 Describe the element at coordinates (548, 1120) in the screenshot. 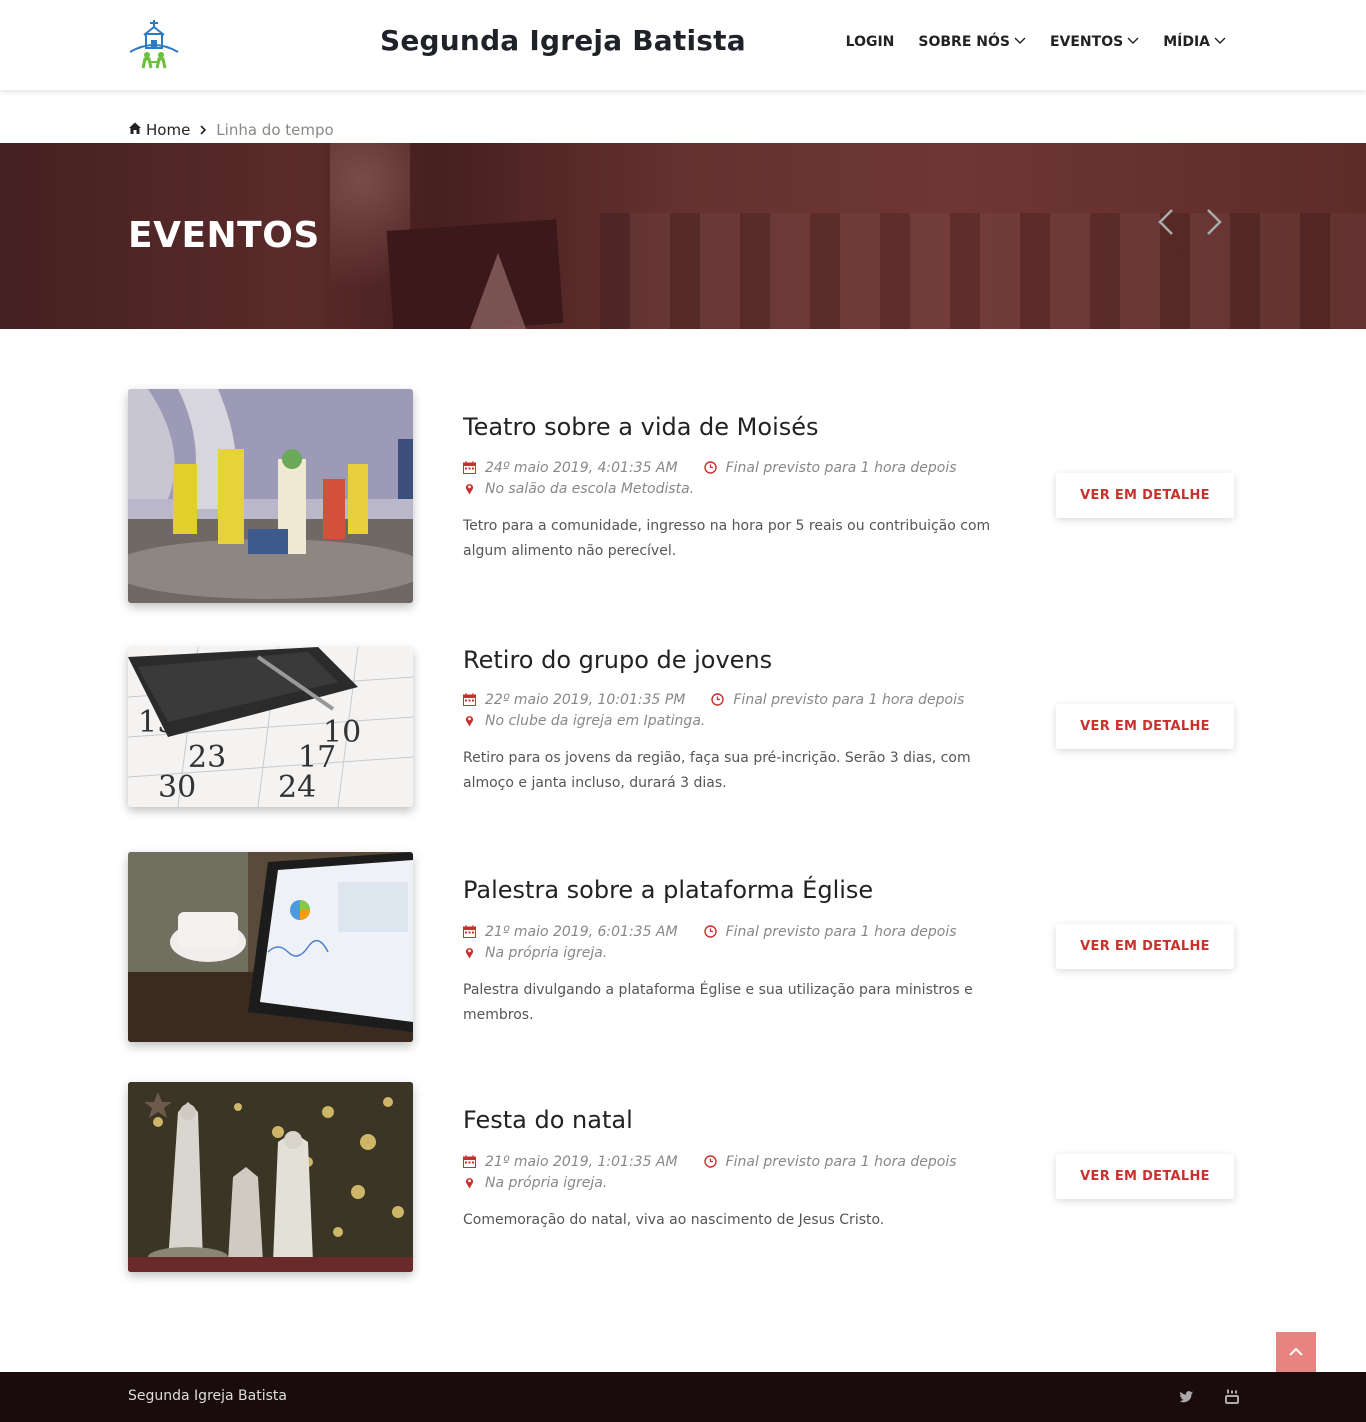

I see `event-title: Festa do natal` at that location.